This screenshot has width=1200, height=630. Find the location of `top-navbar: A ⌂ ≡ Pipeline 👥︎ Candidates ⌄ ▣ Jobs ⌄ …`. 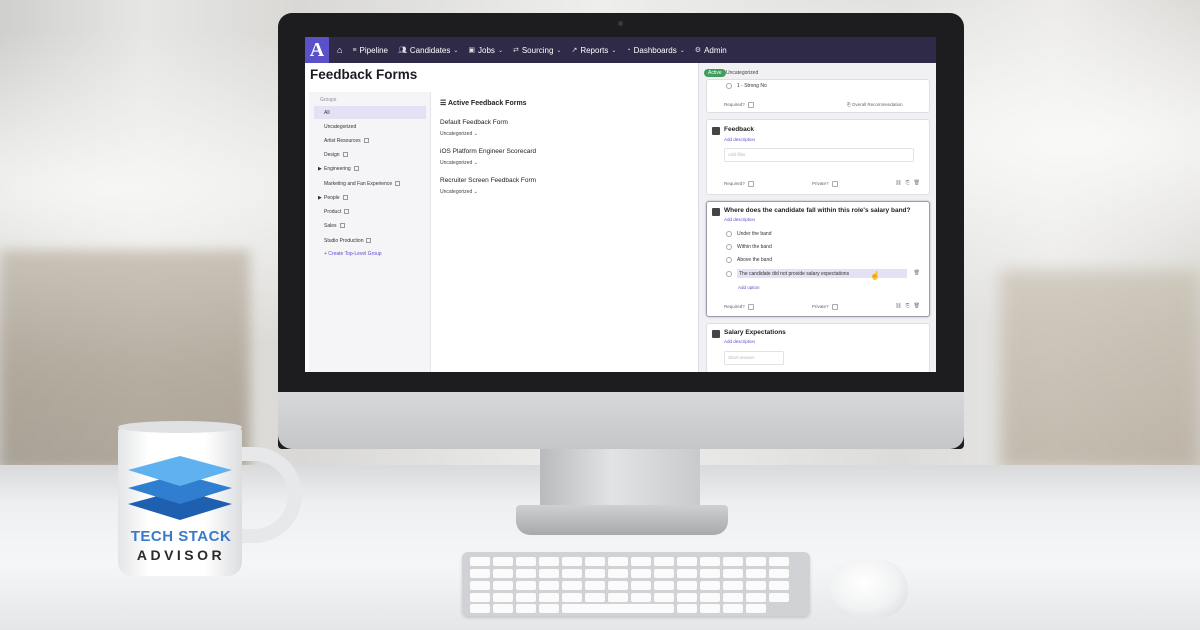

top-navbar: A ⌂ ≡ Pipeline 👥︎ Candidates ⌄ ▣ Jobs ⌄ … is located at coordinates (620, 50).